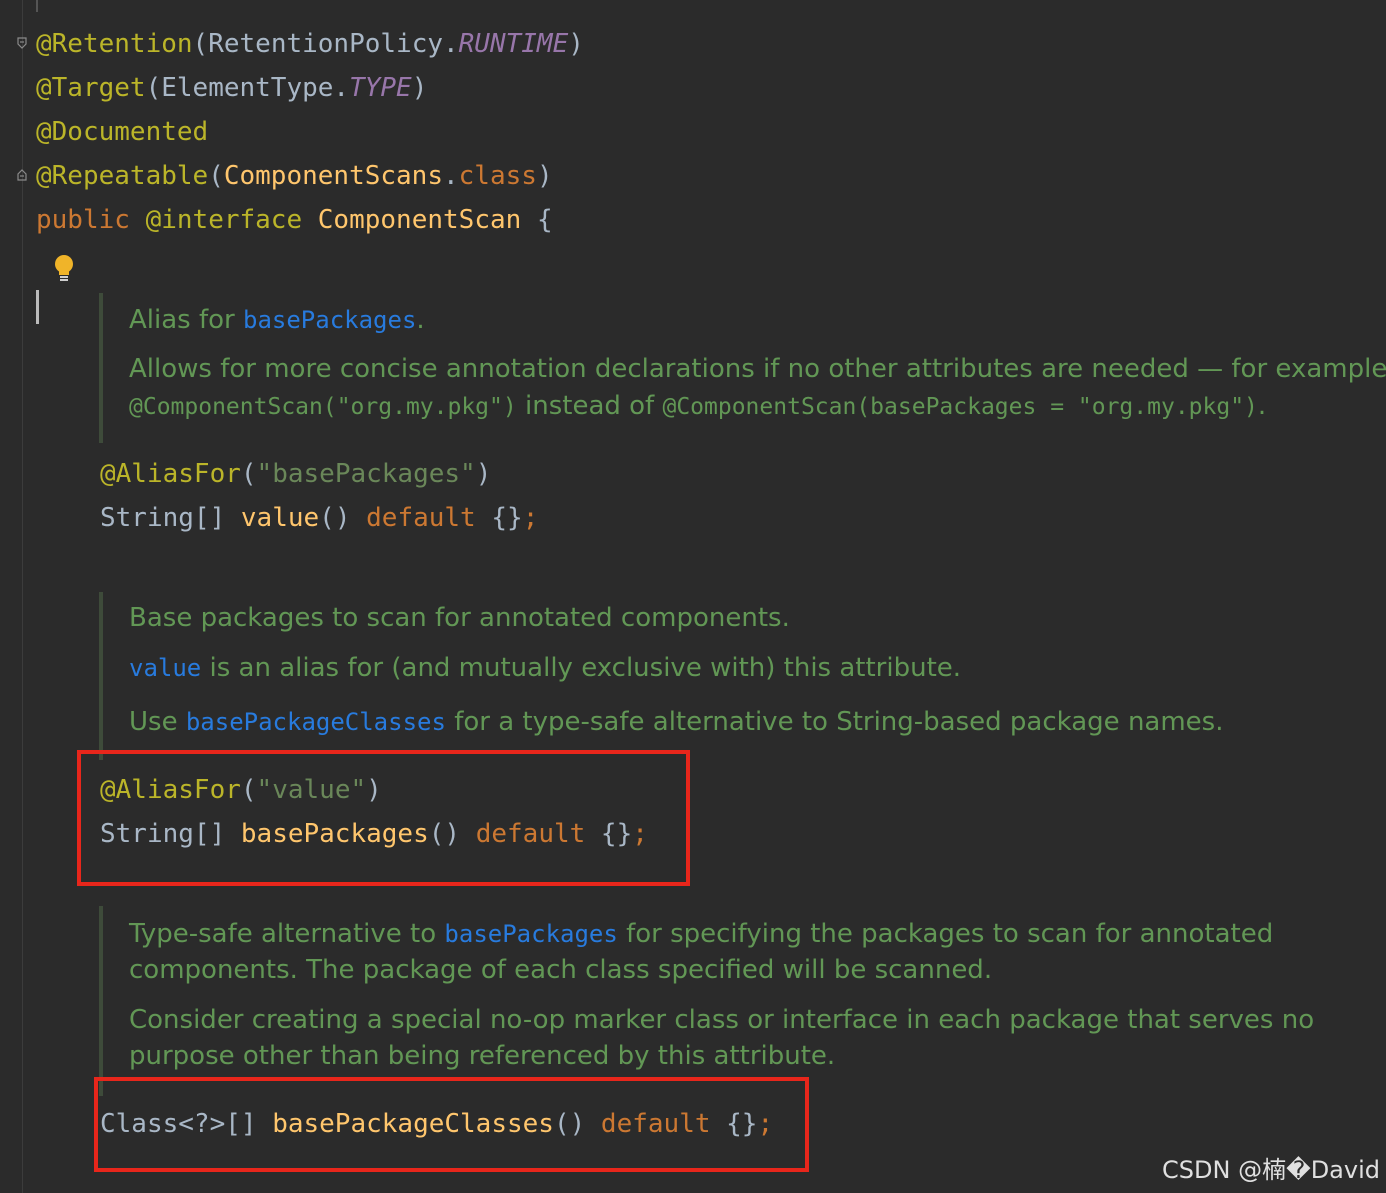 Image resolution: width=1386 pixels, height=1193 pixels. I want to click on code-line-repeatable: @Repeatable(ComponentScans.class), so click(294, 176).